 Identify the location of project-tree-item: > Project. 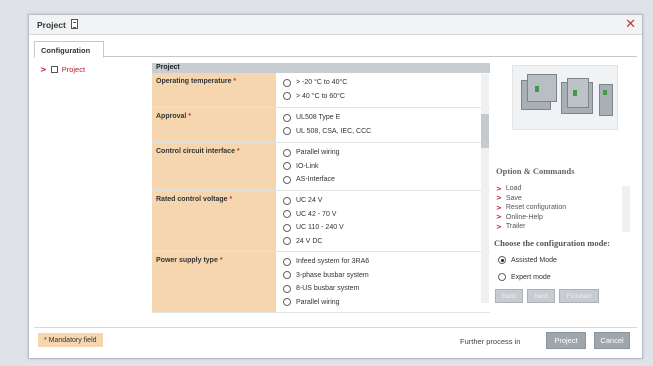
(62, 69).